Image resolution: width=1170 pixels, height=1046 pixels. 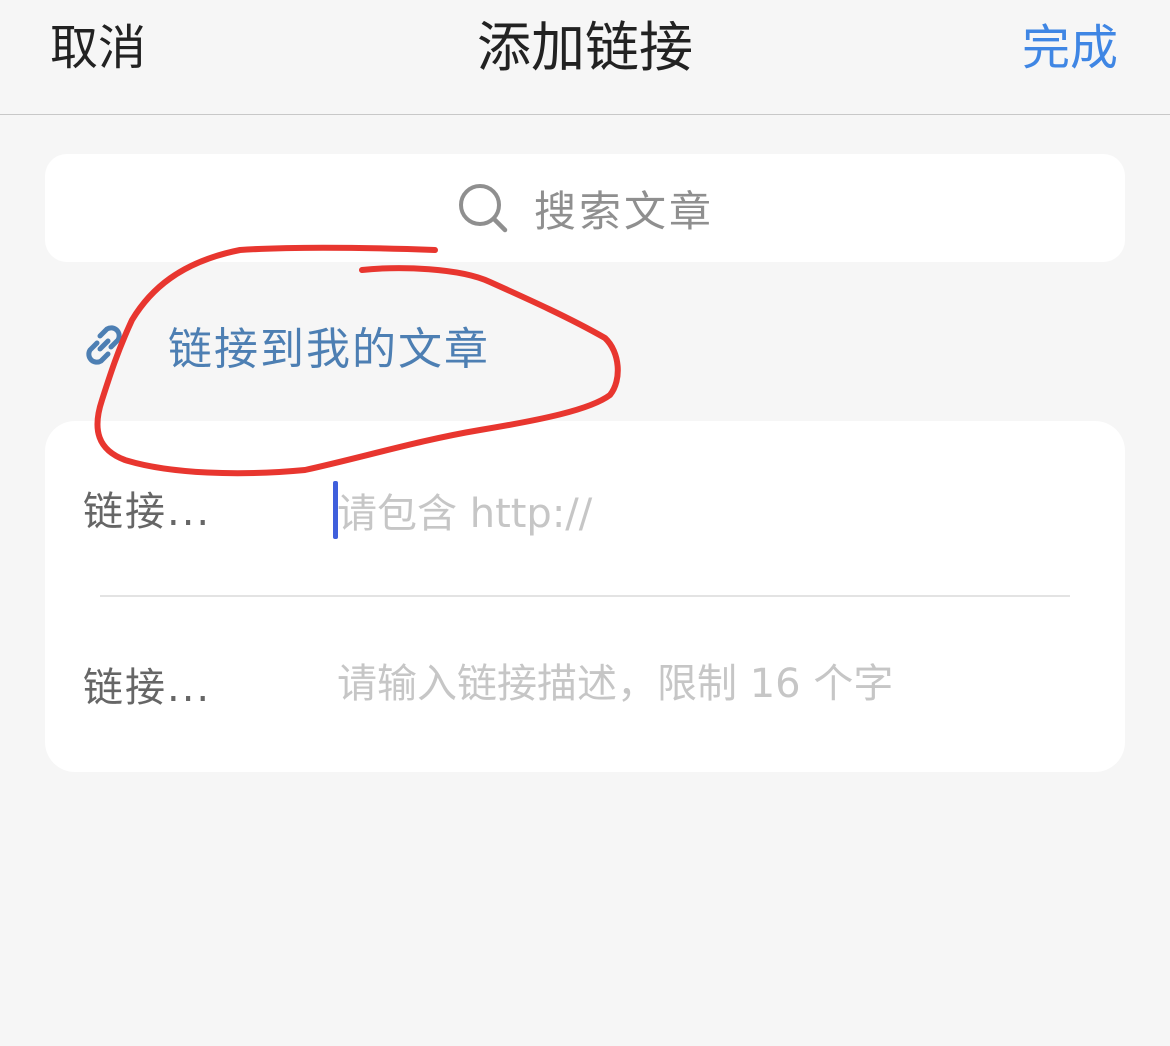 I want to click on link-to-my-articles-label: 链接到我的文章, so click(x=329, y=349).